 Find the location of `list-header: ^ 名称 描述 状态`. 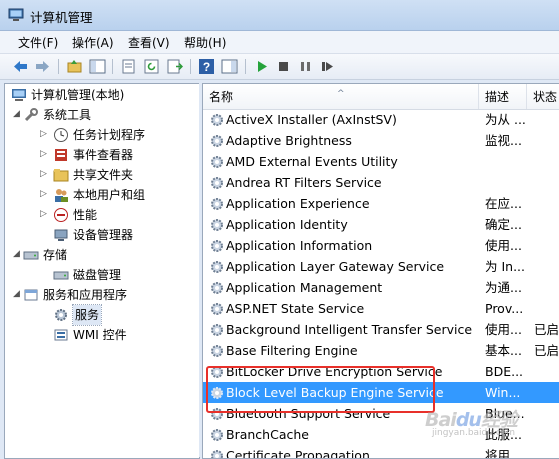

list-header: ^ 名称 描述 状态 is located at coordinates (381, 97).